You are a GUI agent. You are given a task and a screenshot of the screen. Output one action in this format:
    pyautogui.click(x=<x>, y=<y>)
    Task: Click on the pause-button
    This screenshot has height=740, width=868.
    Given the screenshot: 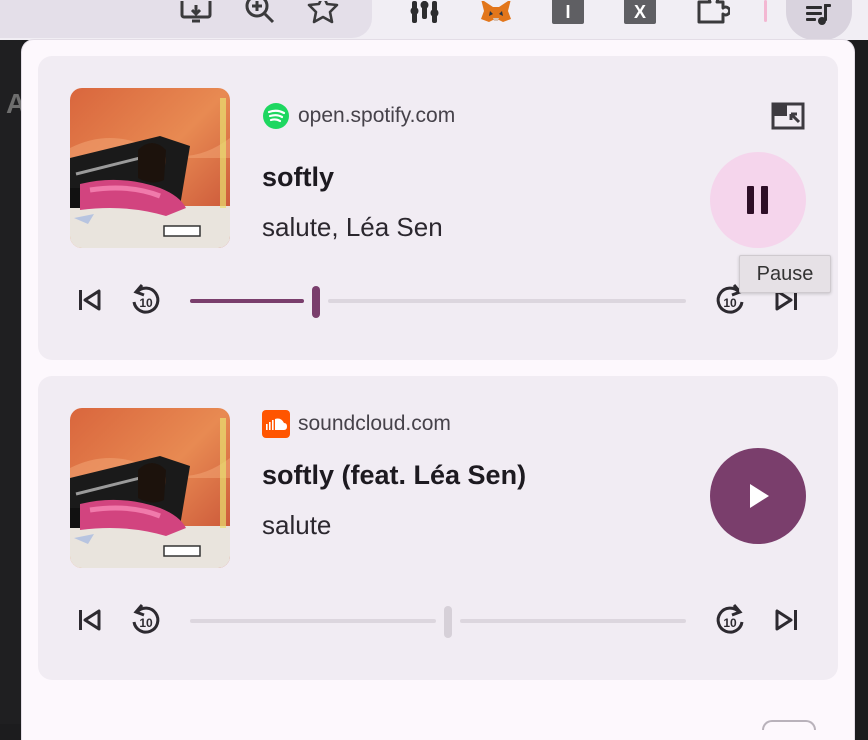 What is the action you would take?
    pyautogui.click(x=758, y=200)
    